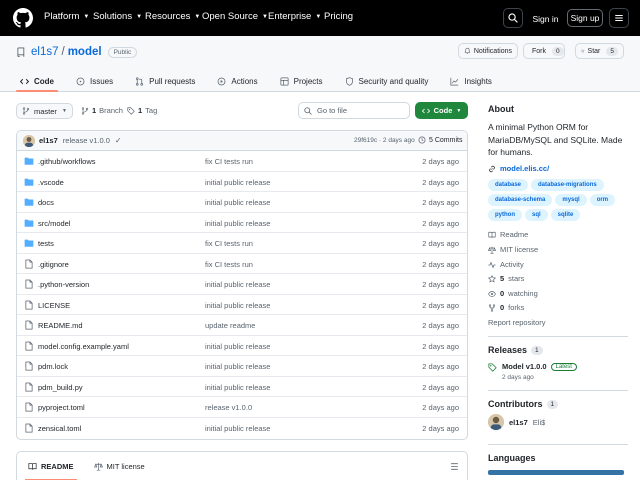  Describe the element at coordinates (60, 387) in the screenshot. I see `file-name-link: pdm_build.py` at that location.